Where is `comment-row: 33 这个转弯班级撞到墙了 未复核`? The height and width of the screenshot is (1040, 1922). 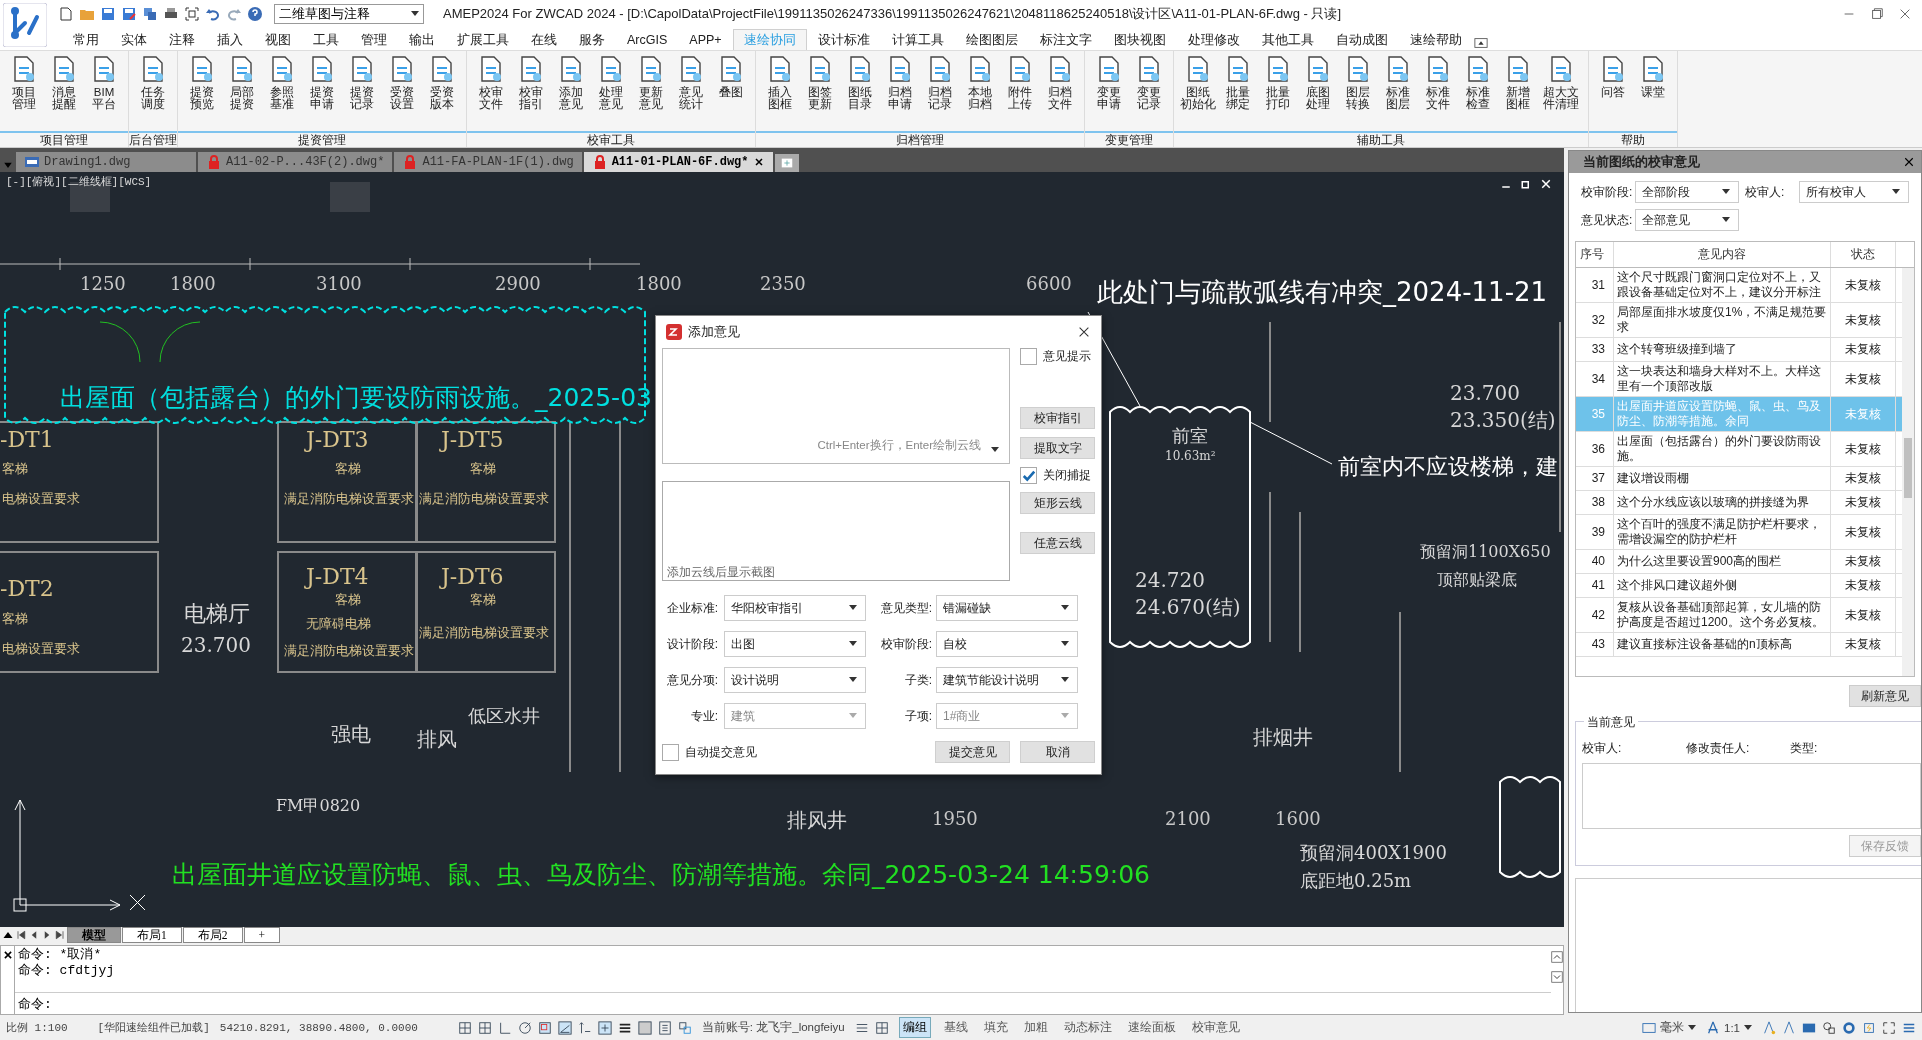 comment-row: 33 这个转弯班级撞到墙了 未复核 is located at coordinates (1739, 350).